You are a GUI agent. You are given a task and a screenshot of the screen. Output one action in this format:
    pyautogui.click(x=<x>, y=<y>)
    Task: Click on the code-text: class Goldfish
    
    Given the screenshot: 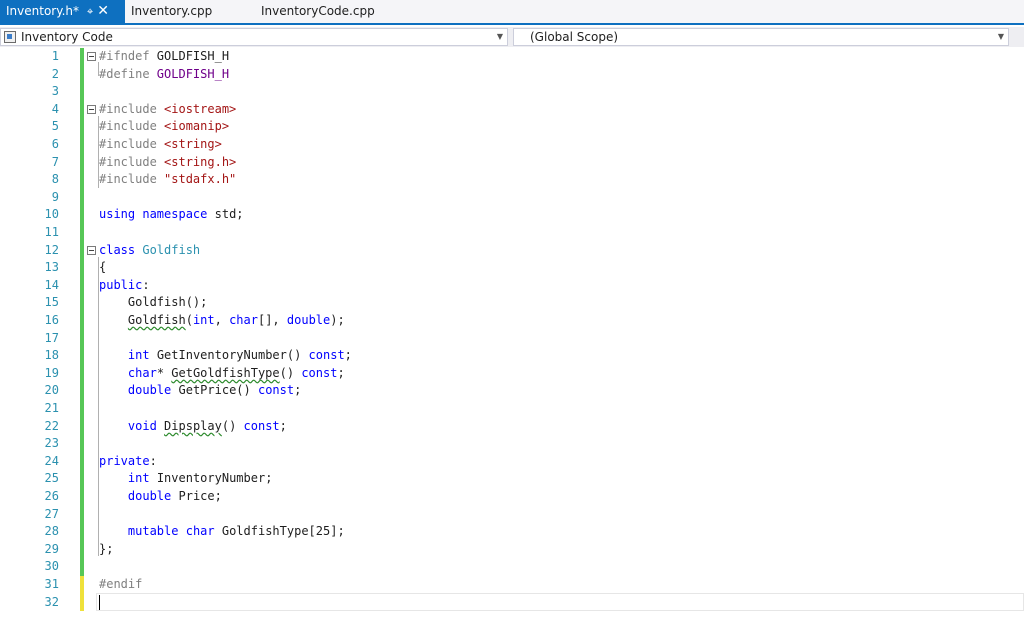 What is the action you would take?
    pyautogui.click(x=150, y=249)
    